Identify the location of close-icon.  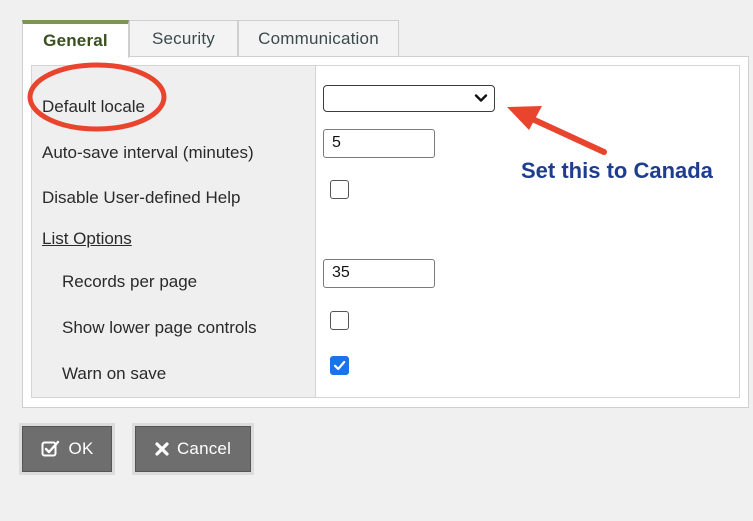
(162, 449).